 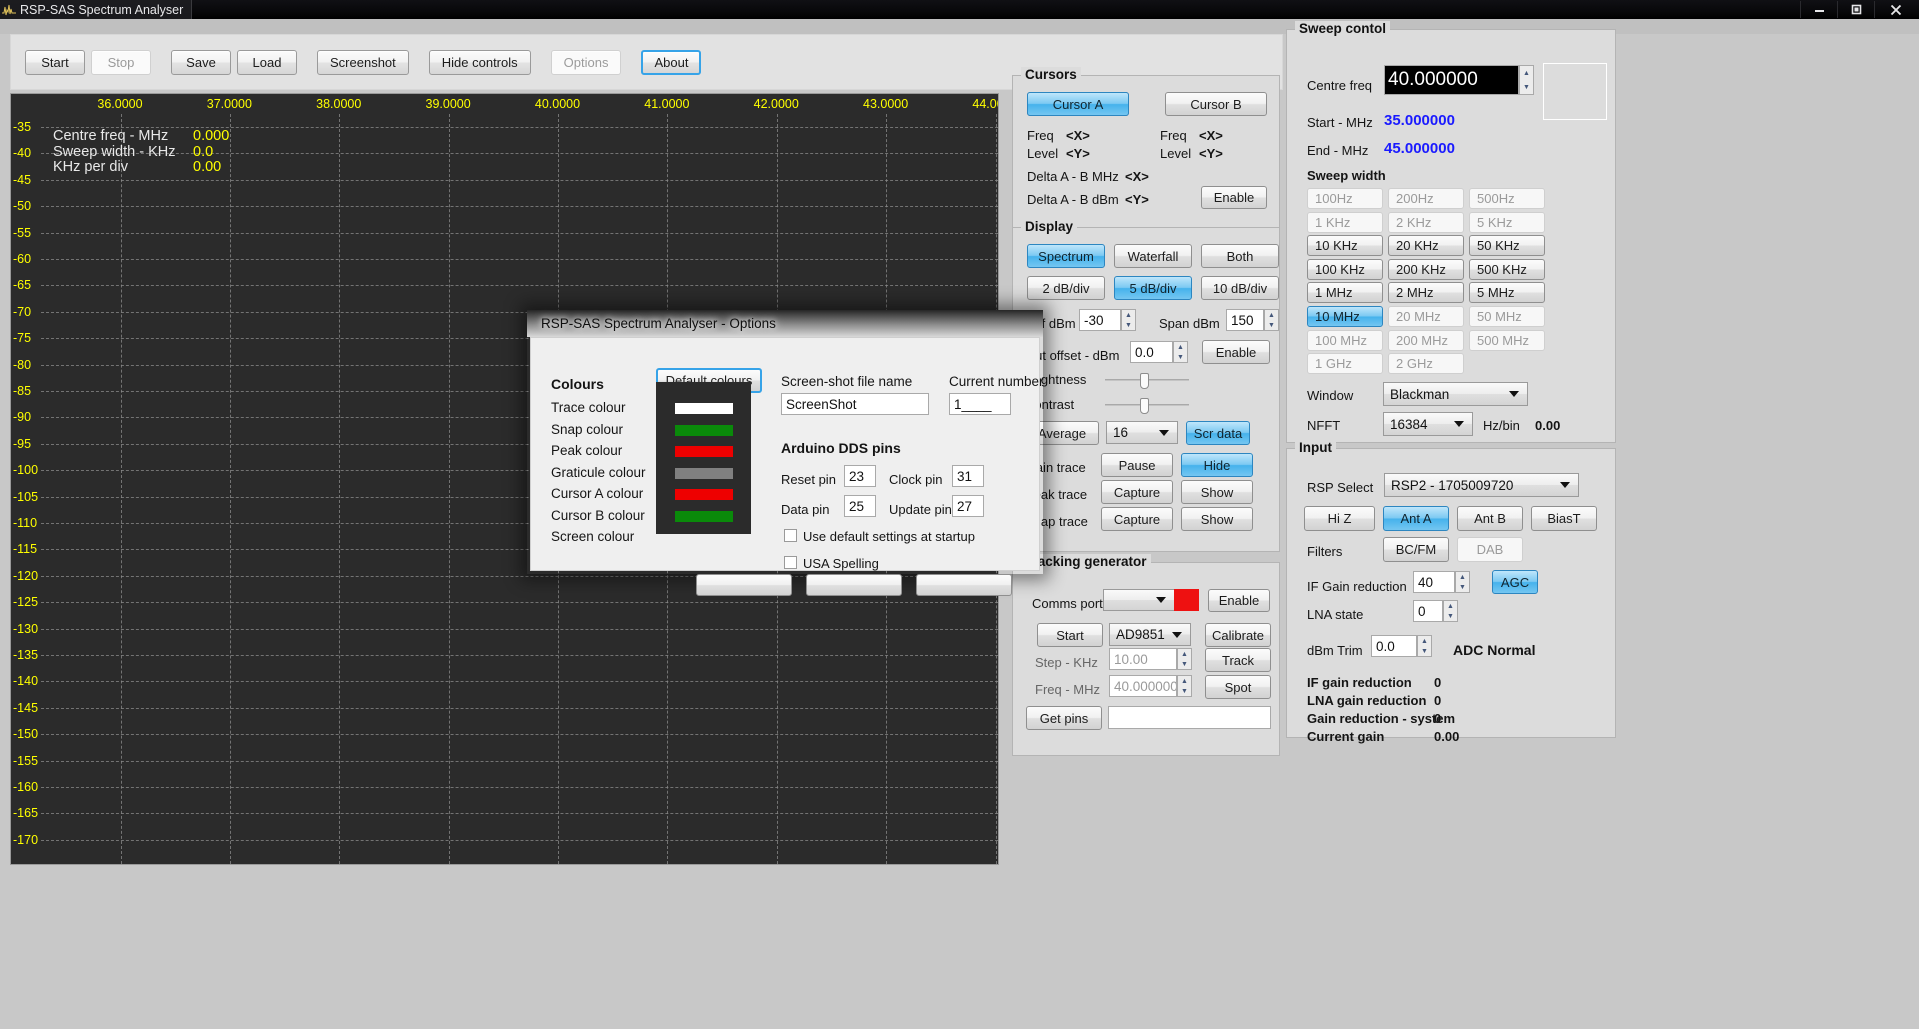 I want to click on sweep-width-button-20-mhz: 20 MHz, so click(x=1426, y=316).